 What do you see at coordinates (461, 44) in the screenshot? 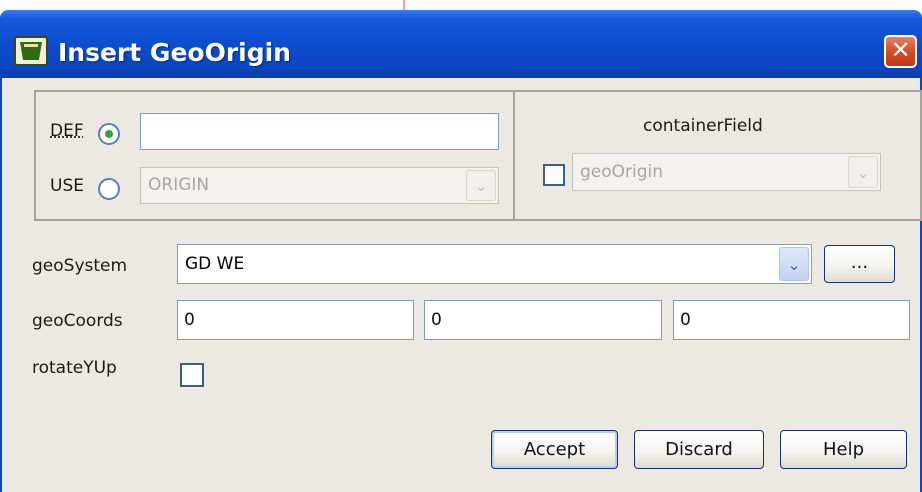
I see `title-bar: Insert GeoOrigin ✕` at bounding box center [461, 44].